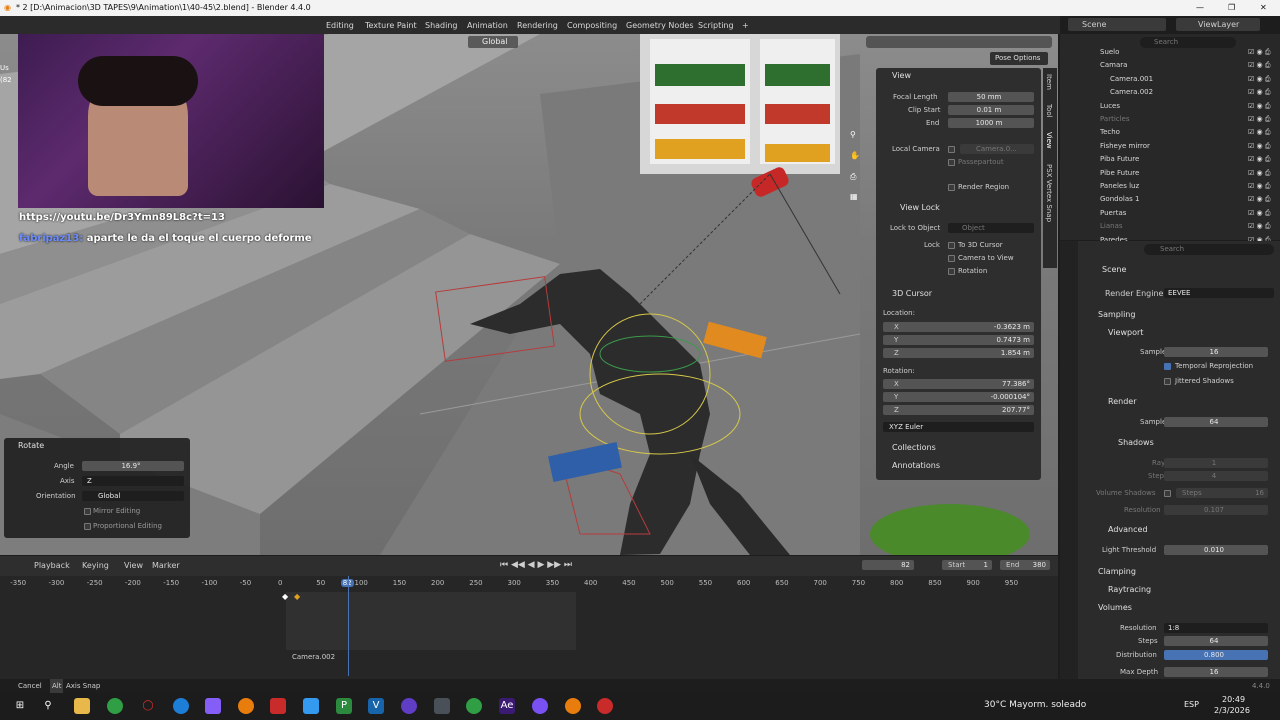  I want to click on spotify-icon, so click(474, 706).